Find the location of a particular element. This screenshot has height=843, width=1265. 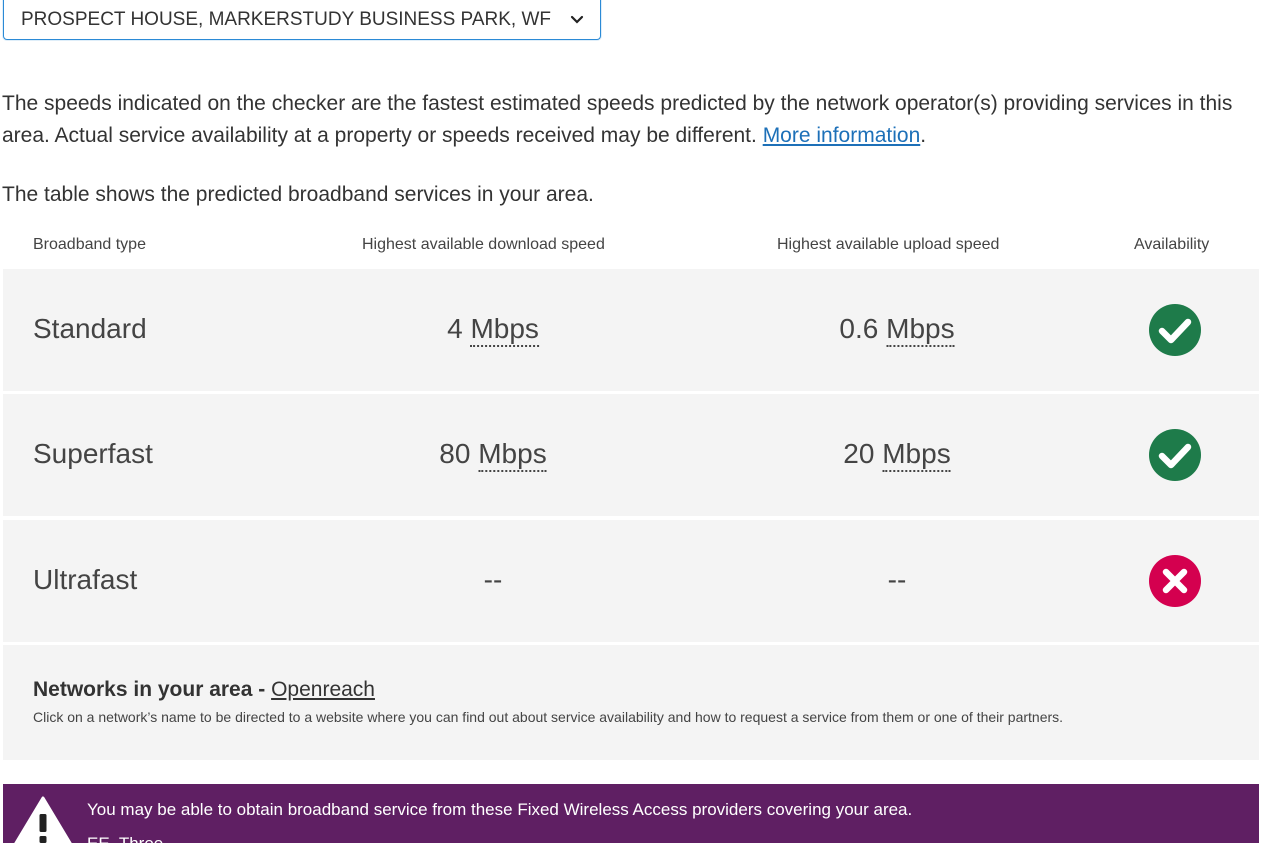

networks-label: Networks in your area - is located at coordinates (152, 689).